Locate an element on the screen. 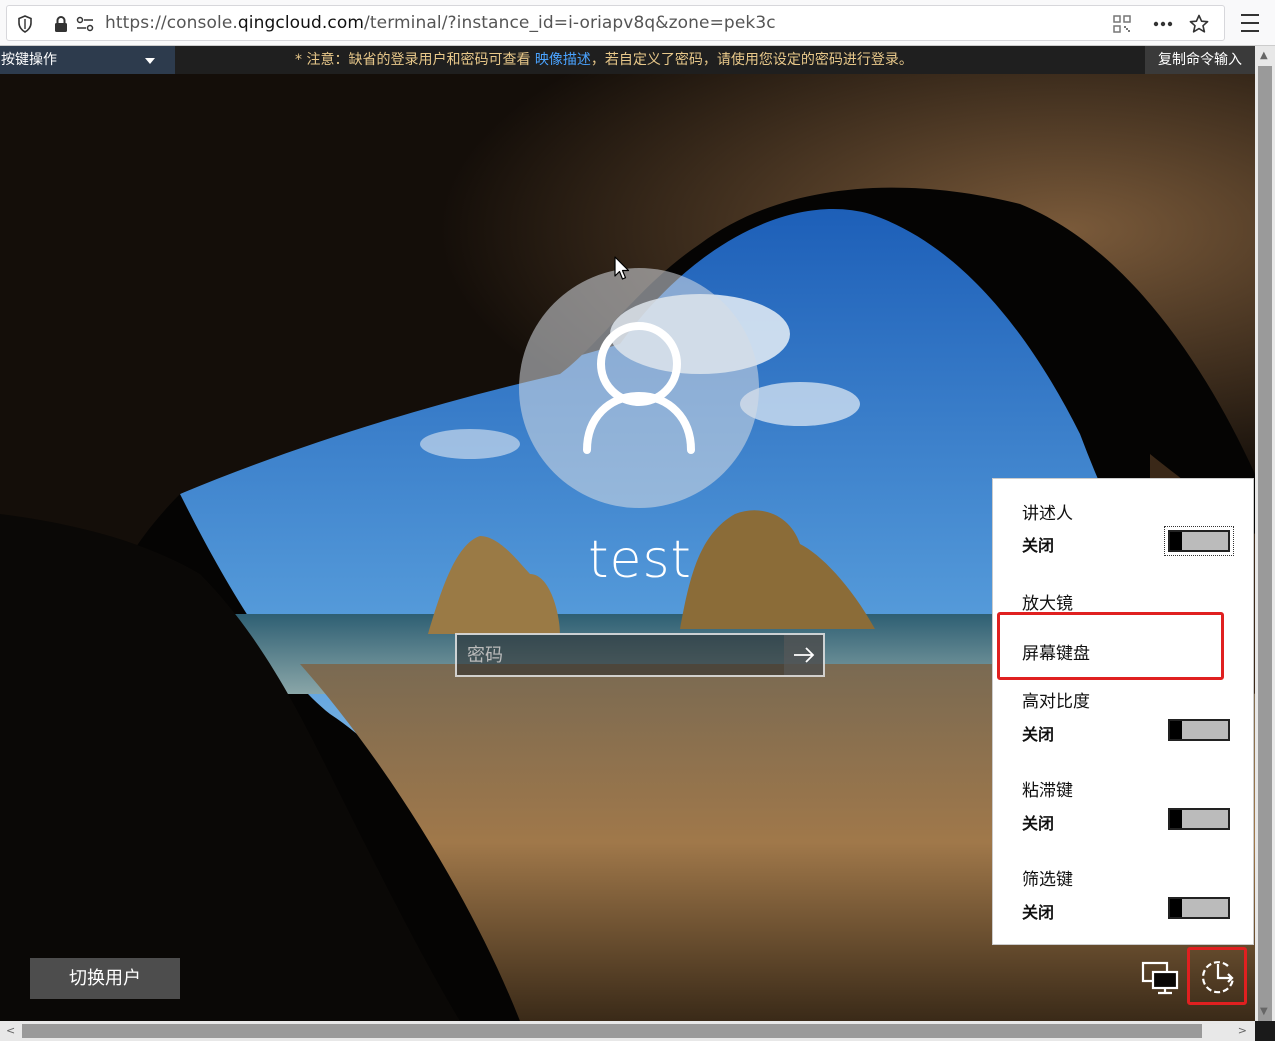  ease-of-access-panel: 讲述人 关闭 放大镜 屏幕键盘 高对比度 关闭 粘滞键 关闭 筛选键 关闭 is located at coordinates (1123, 711).